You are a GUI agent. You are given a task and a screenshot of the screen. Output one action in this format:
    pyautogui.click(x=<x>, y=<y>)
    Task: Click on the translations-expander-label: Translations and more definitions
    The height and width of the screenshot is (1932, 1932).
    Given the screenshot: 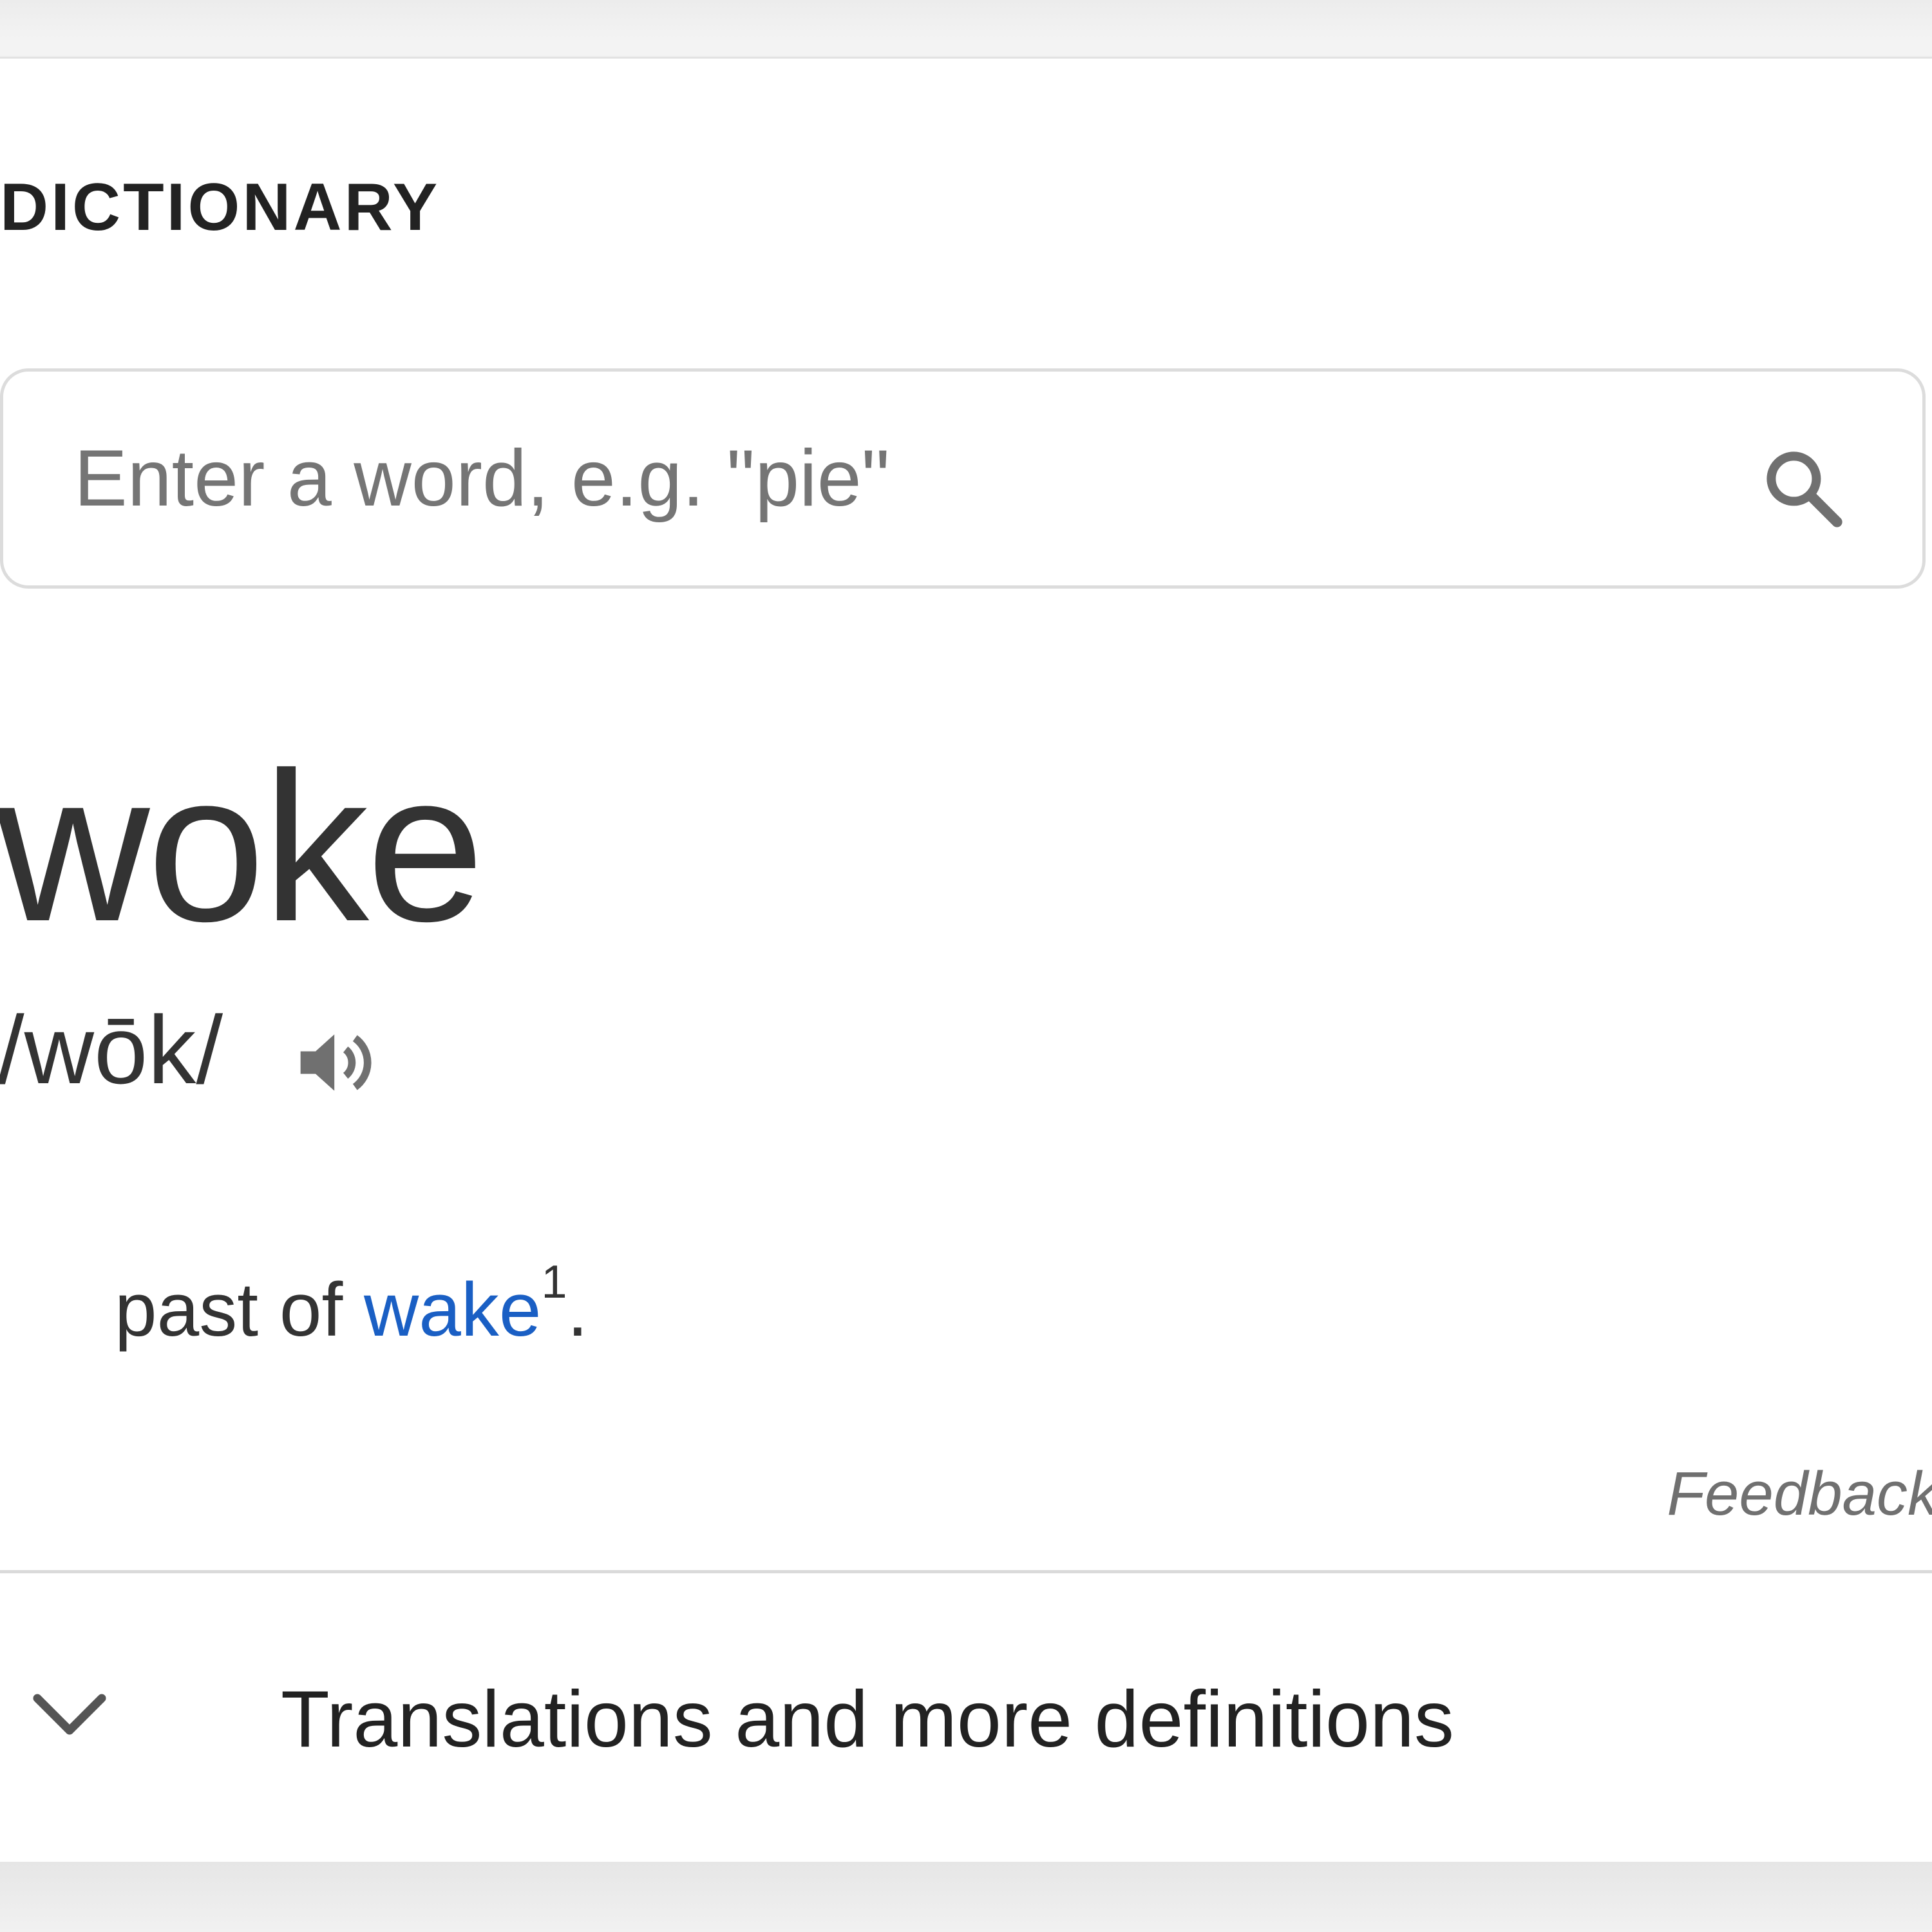 What is the action you would take?
    pyautogui.click(x=868, y=1719)
    